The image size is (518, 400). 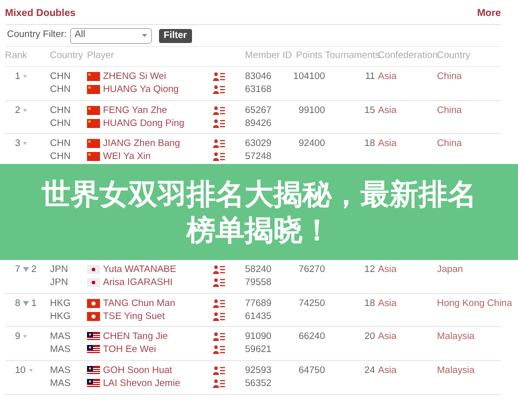 What do you see at coordinates (258, 337) in the screenshot?
I see `member-id: 91090` at bounding box center [258, 337].